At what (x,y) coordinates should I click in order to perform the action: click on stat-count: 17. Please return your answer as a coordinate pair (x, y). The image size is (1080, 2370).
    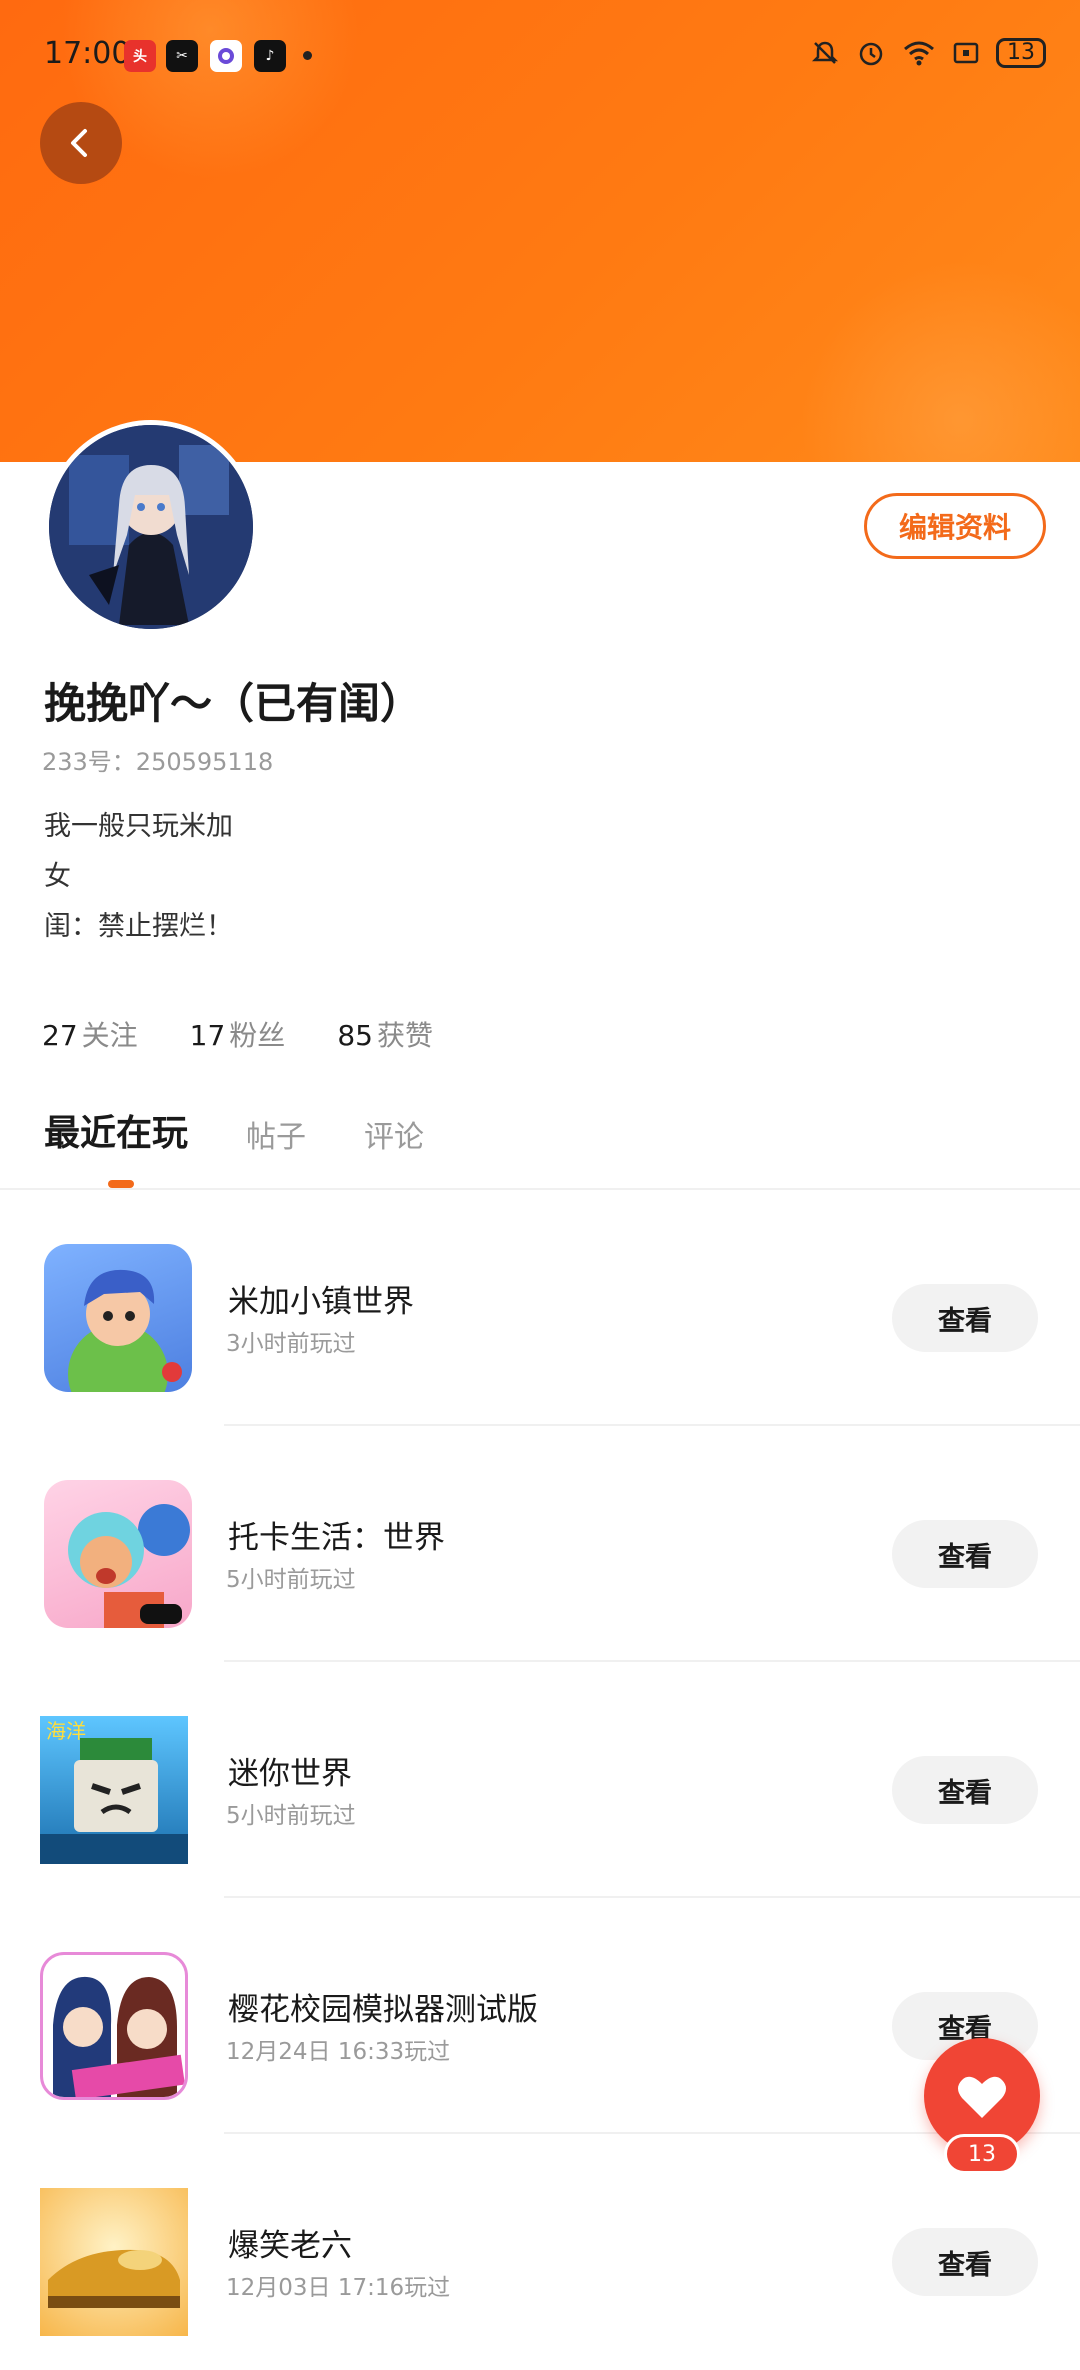
    Looking at the image, I should click on (207, 1035).